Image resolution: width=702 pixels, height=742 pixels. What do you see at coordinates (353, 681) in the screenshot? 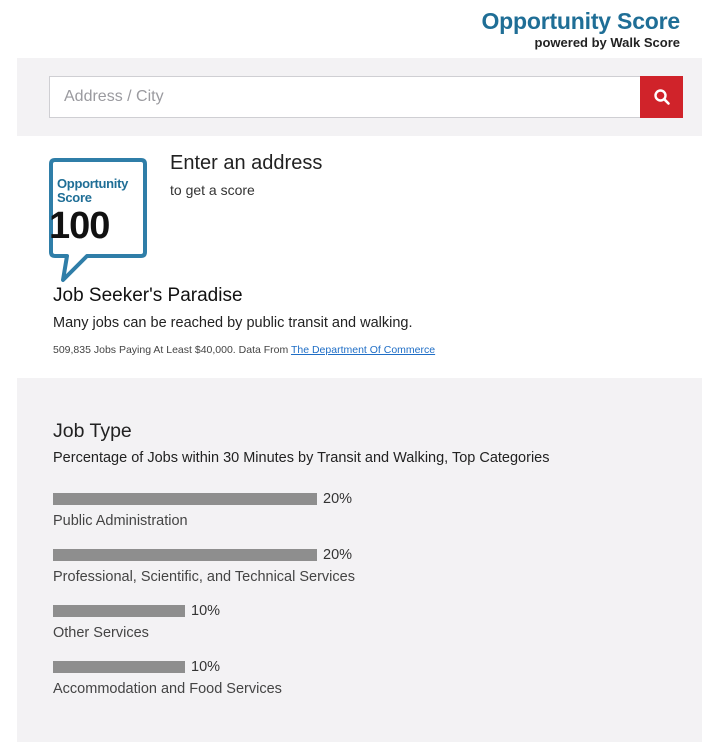
I see `job-type-item: 10% Accommodation and Food Services` at bounding box center [353, 681].